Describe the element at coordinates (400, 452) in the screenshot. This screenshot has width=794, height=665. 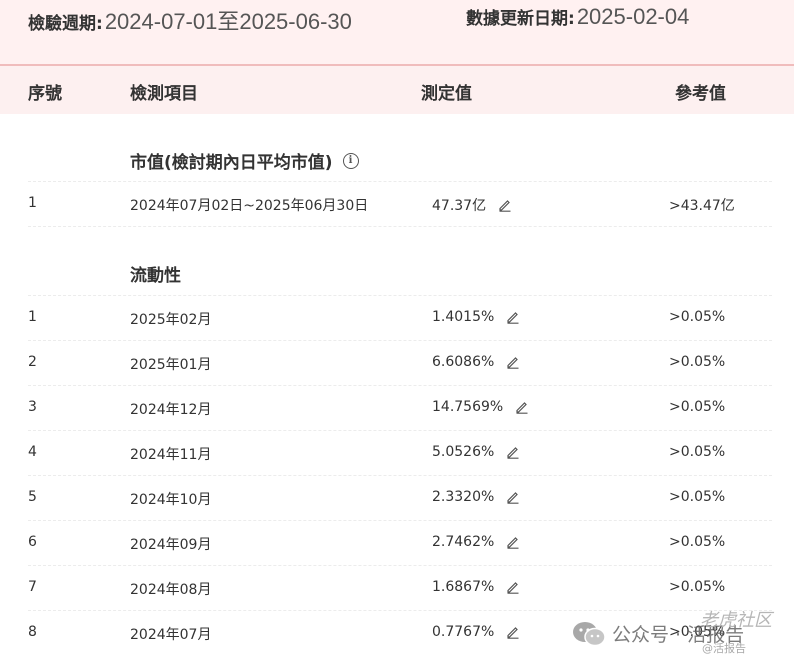
I see `table-row: 4 2024年11月 5.0526% >0.05%` at that location.